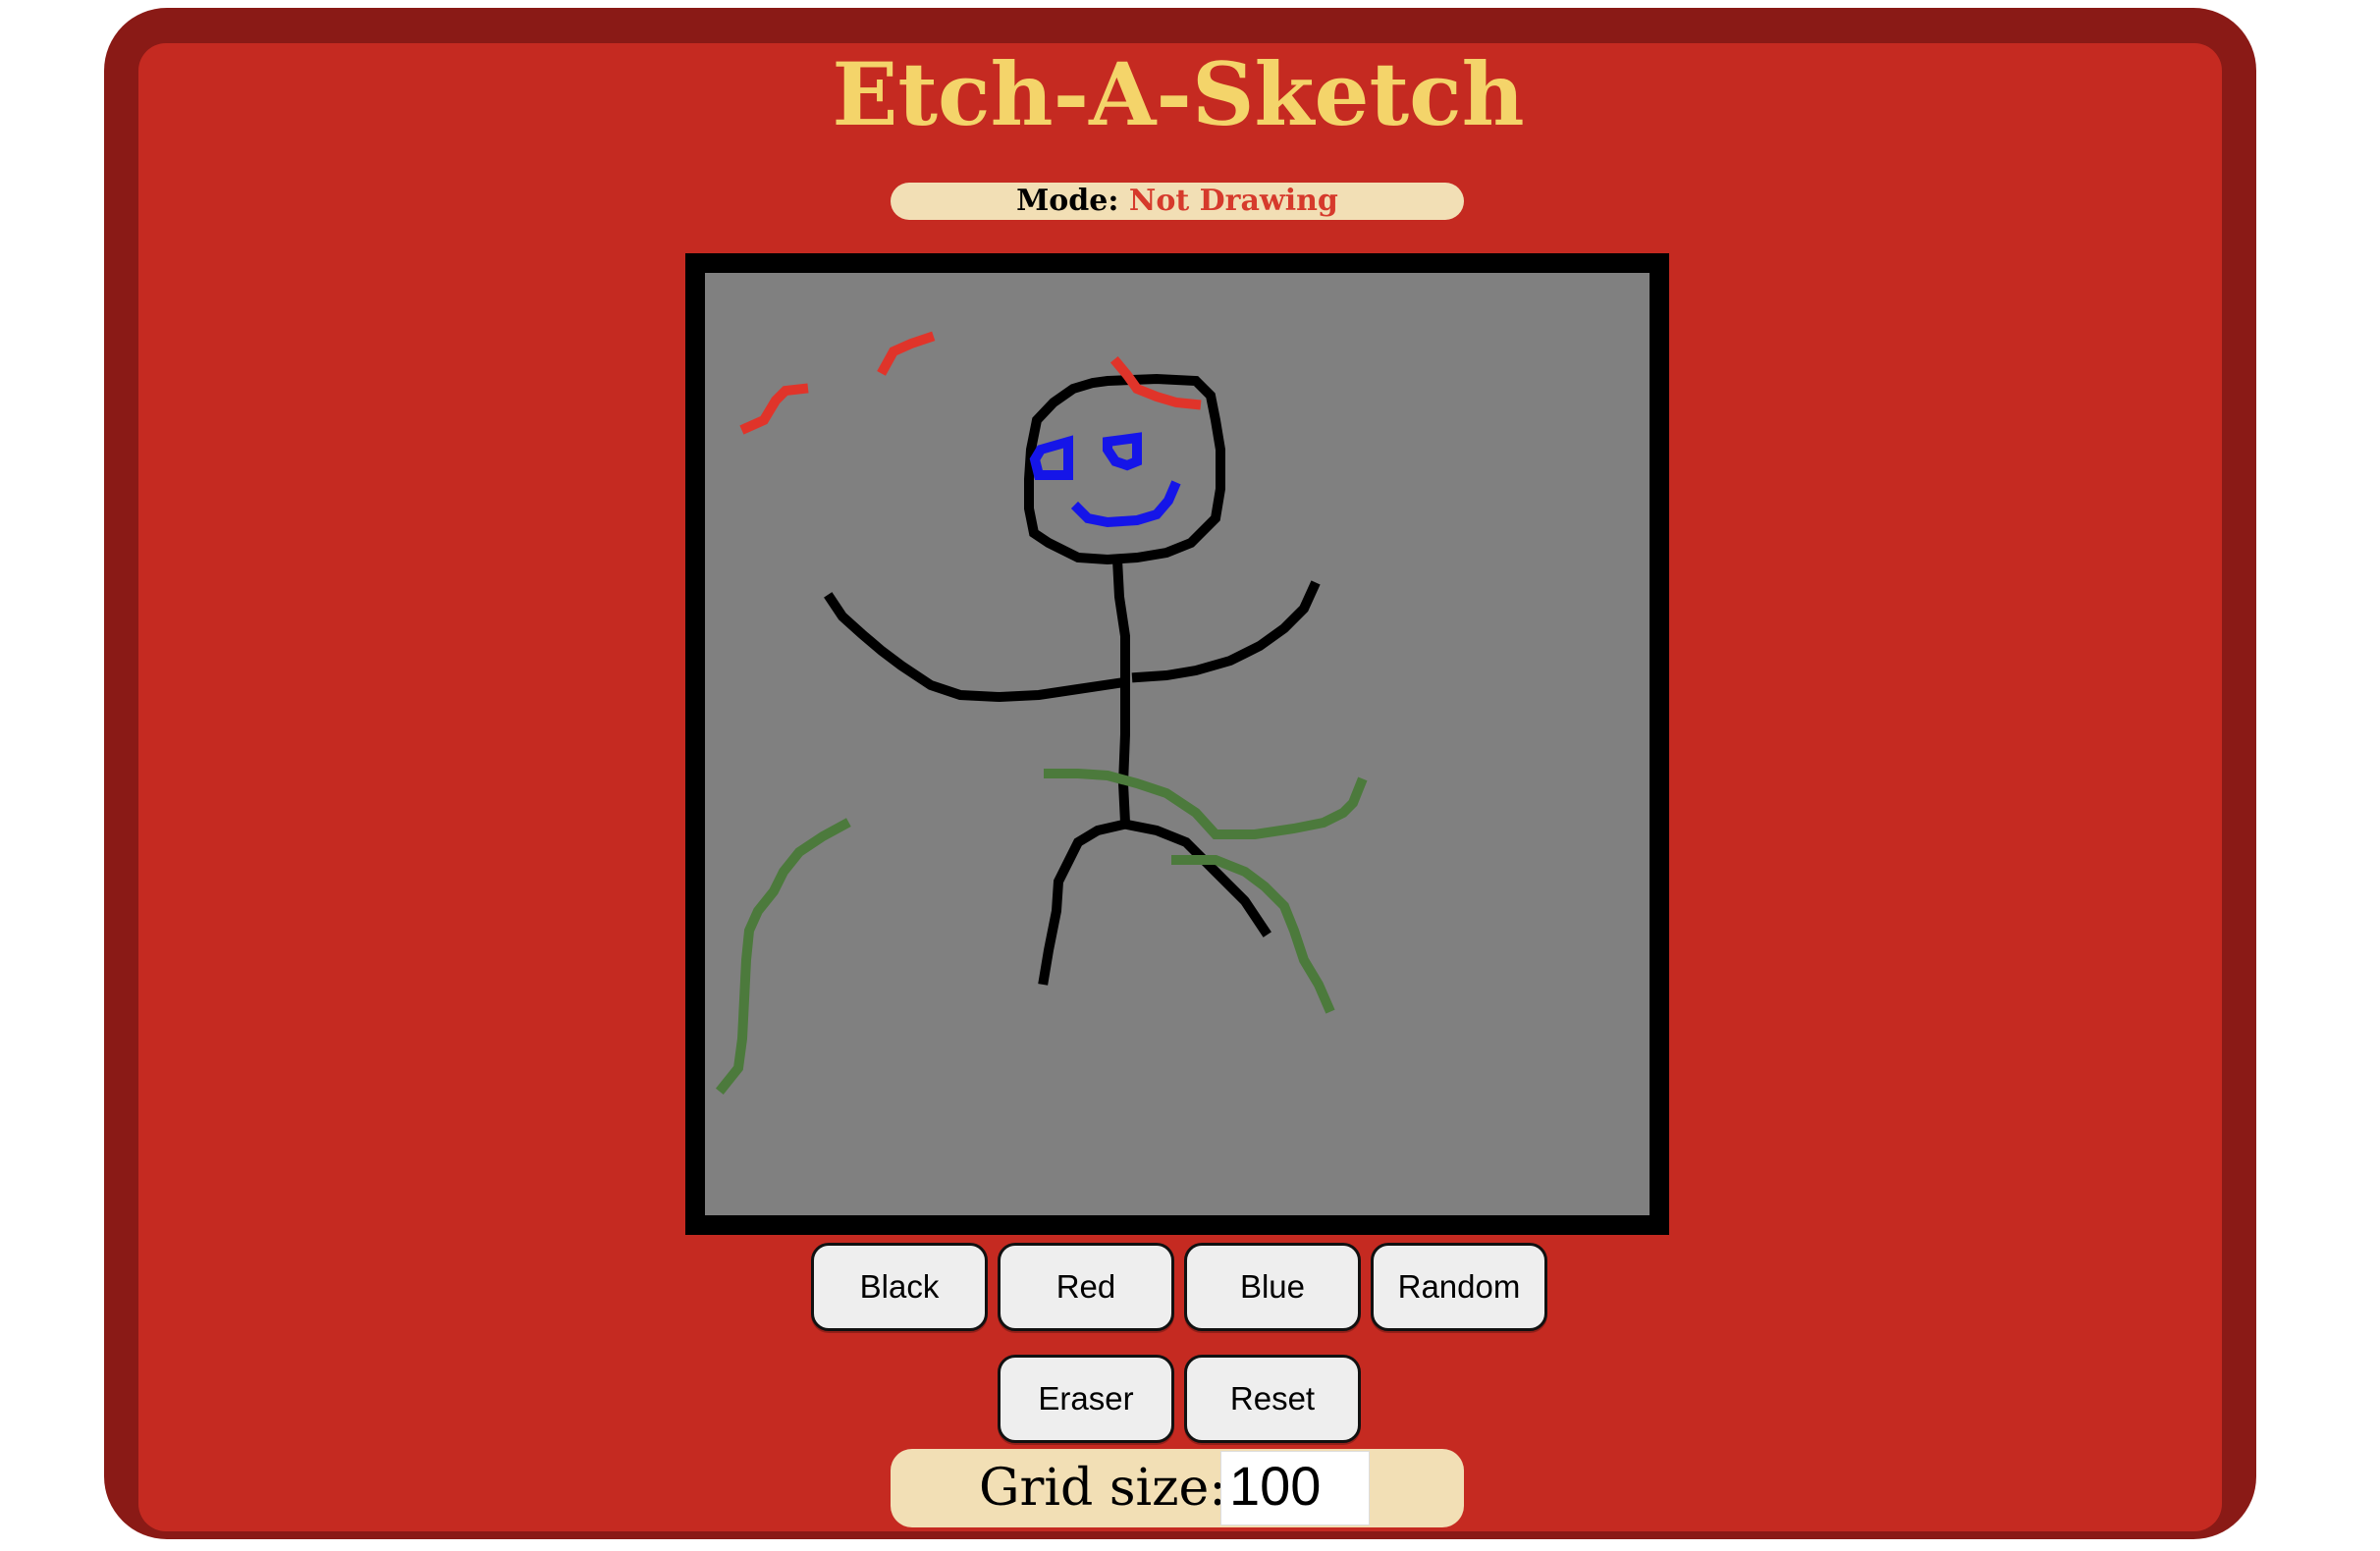  I want to click on app-title: Etch-A-Sketch, so click(1178, 94).